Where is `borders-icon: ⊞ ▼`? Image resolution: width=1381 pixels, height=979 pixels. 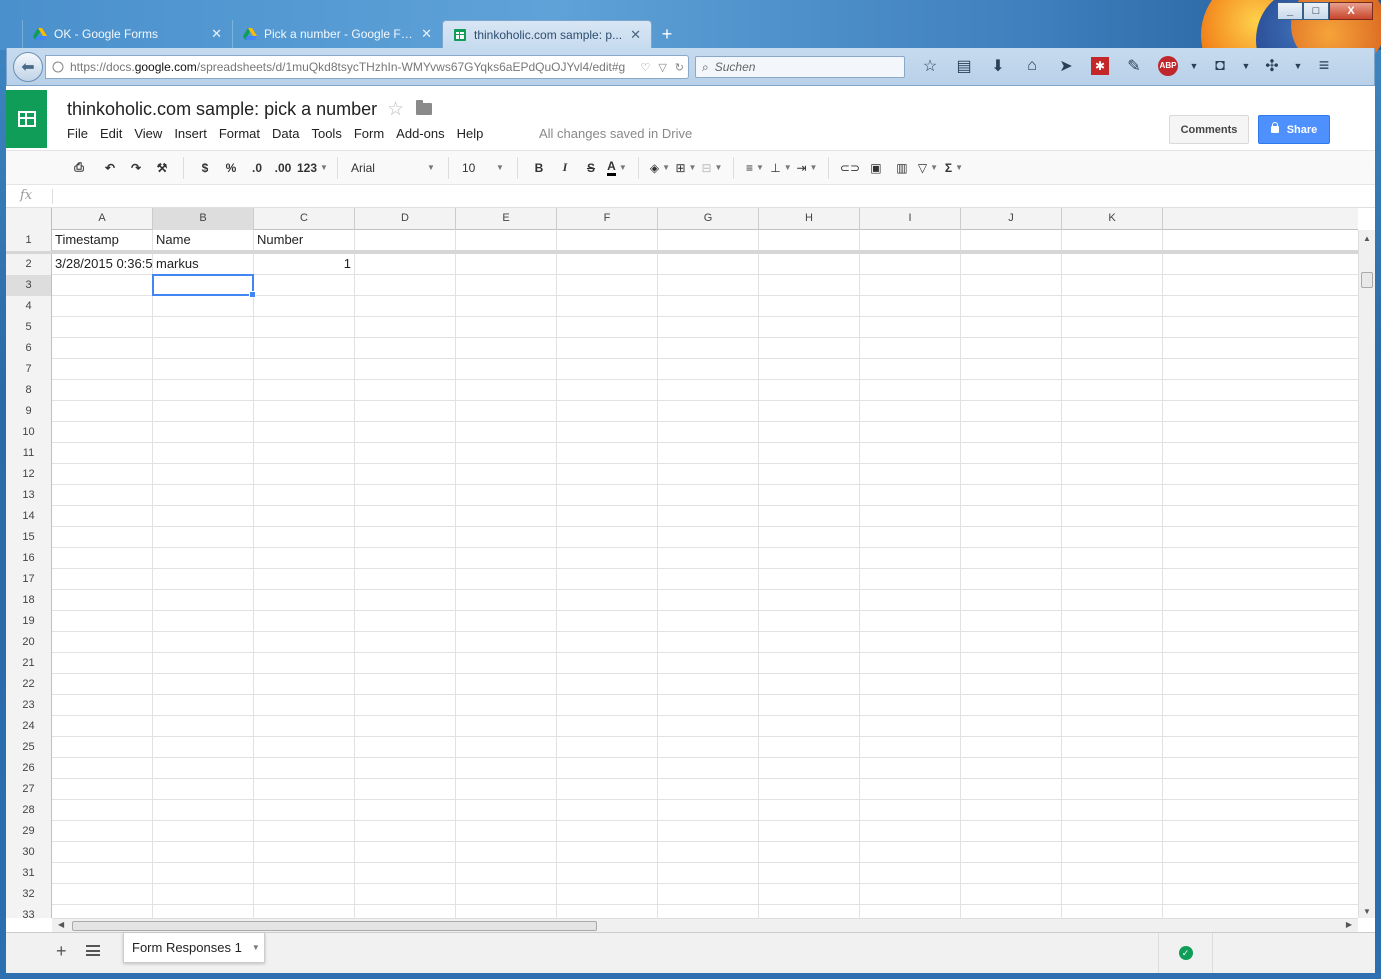
borders-icon: ⊞ ▼ is located at coordinates (686, 168).